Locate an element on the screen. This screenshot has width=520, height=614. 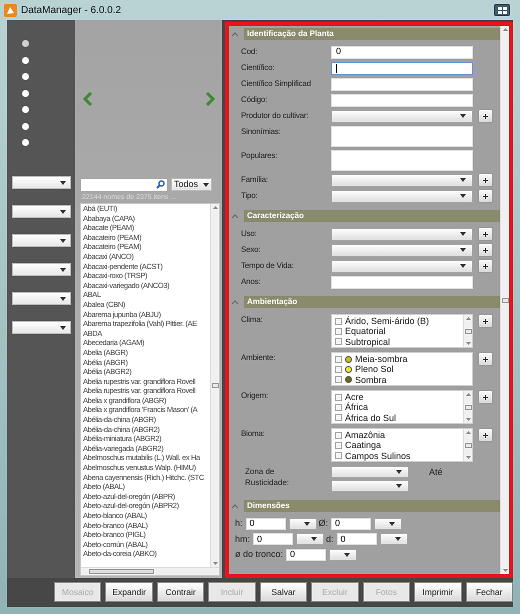
checklist: Acre África África do Sul is located at coordinates (402, 407).